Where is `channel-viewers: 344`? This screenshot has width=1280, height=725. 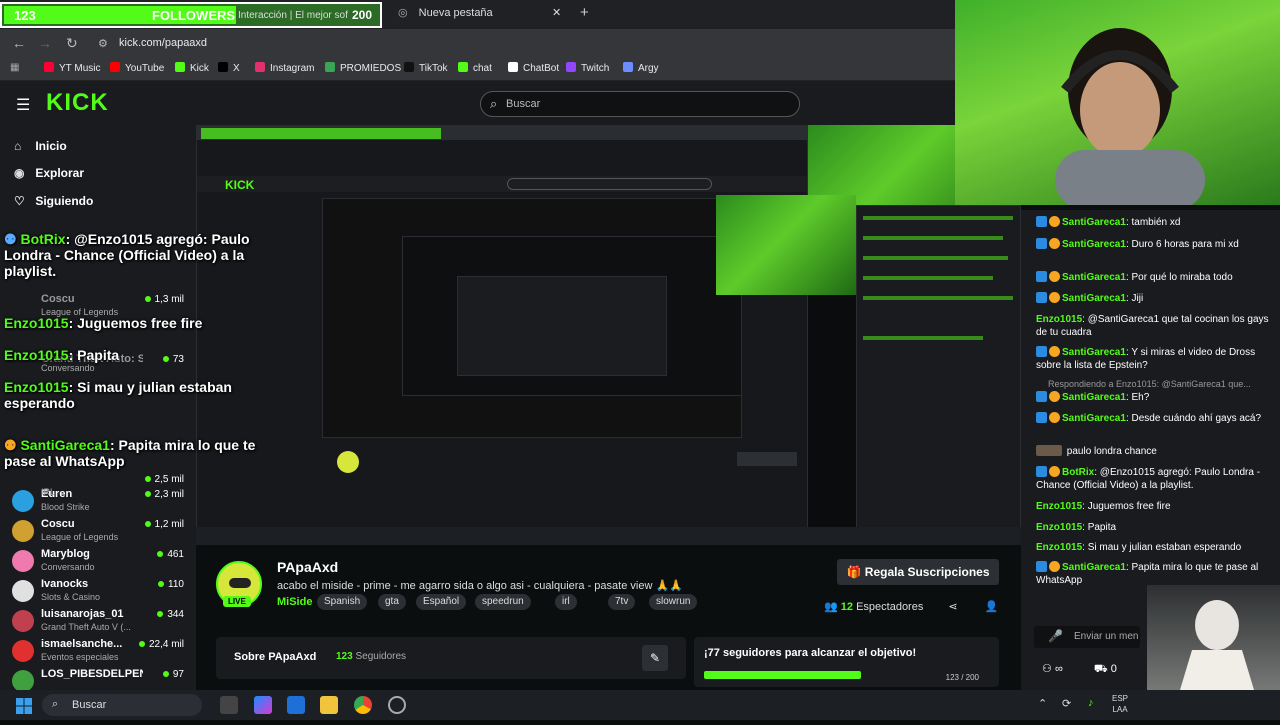
channel-viewers: 344 is located at coordinates (170, 614).